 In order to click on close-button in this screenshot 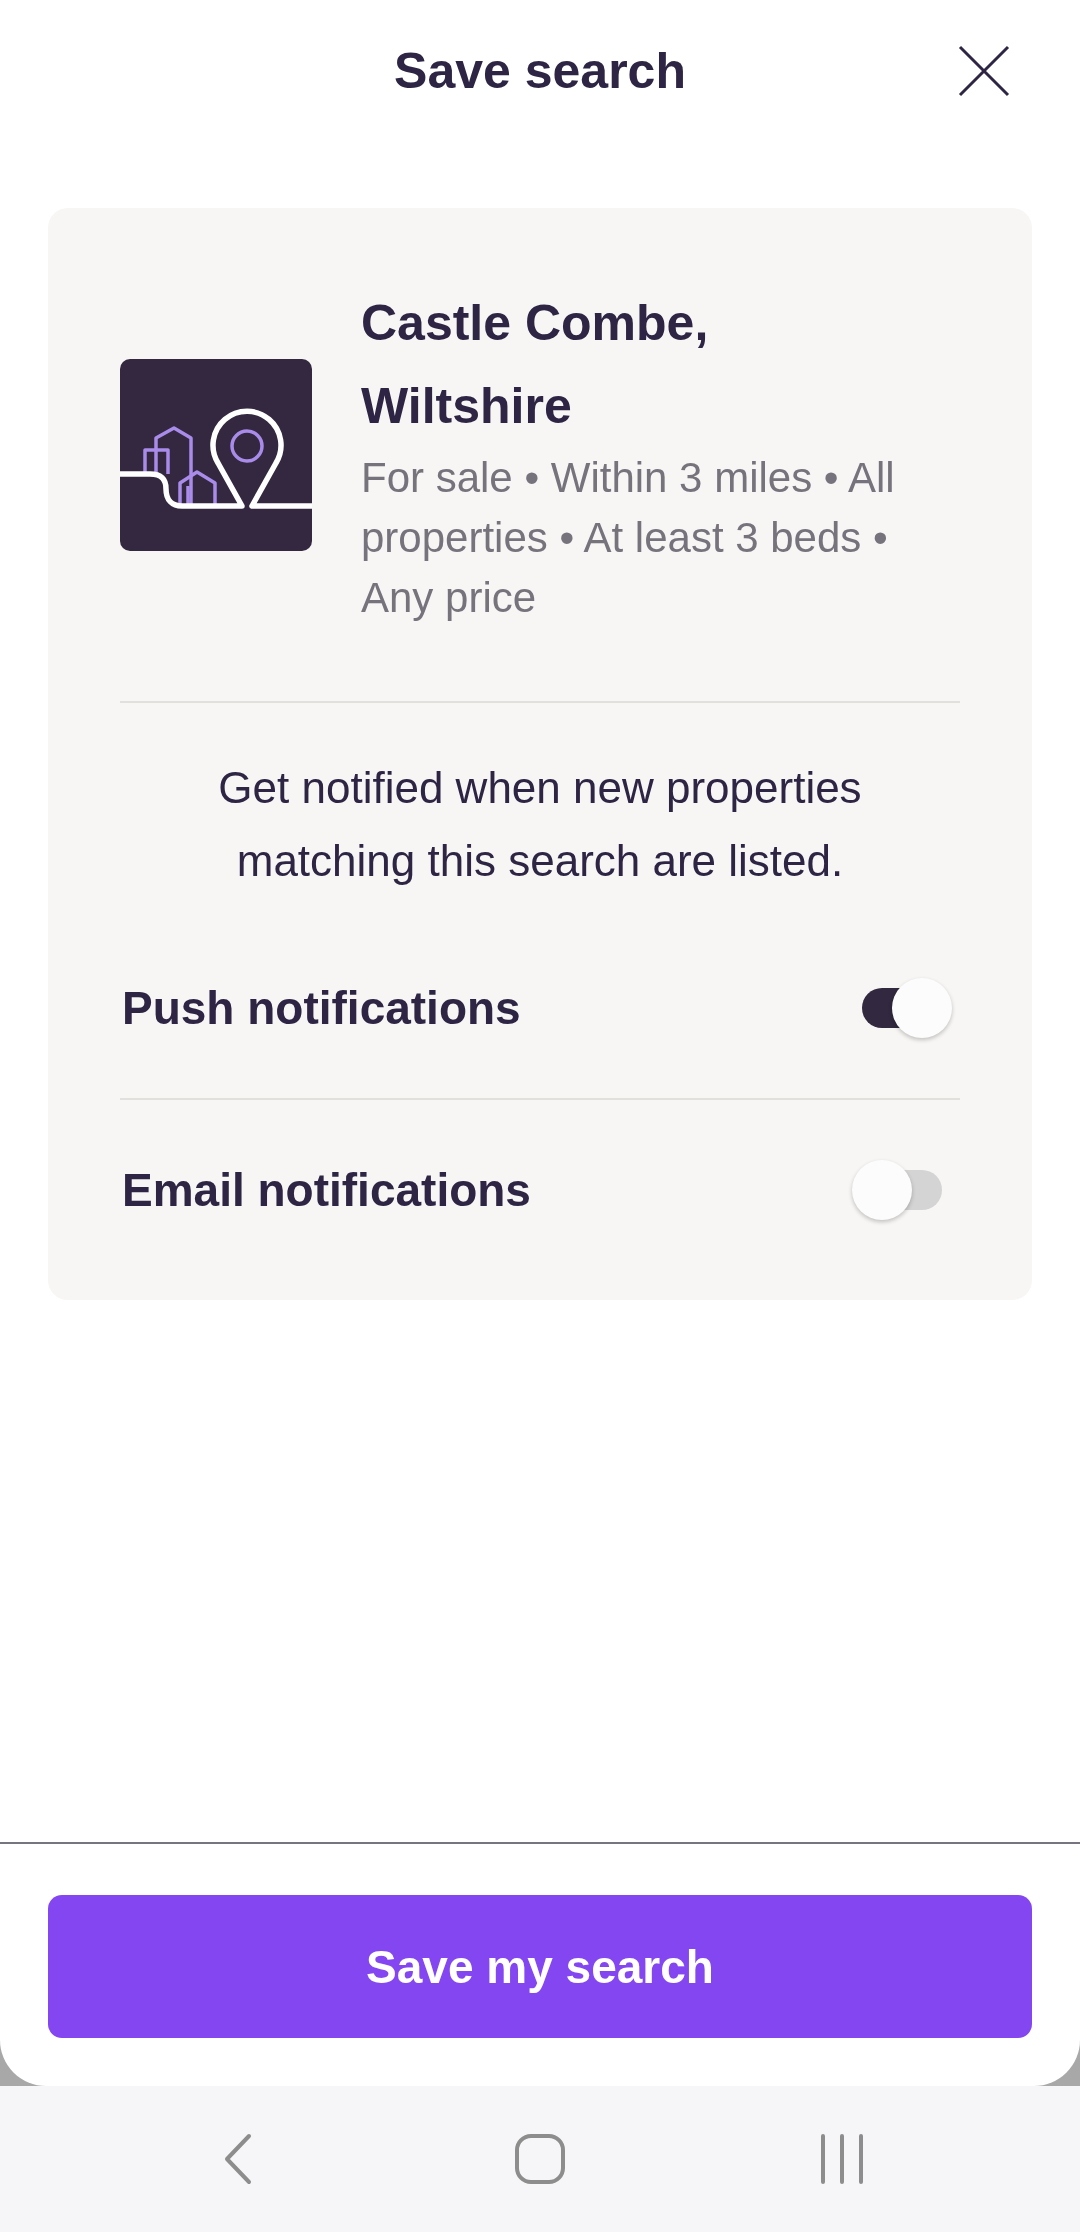, I will do `click(984, 71)`.